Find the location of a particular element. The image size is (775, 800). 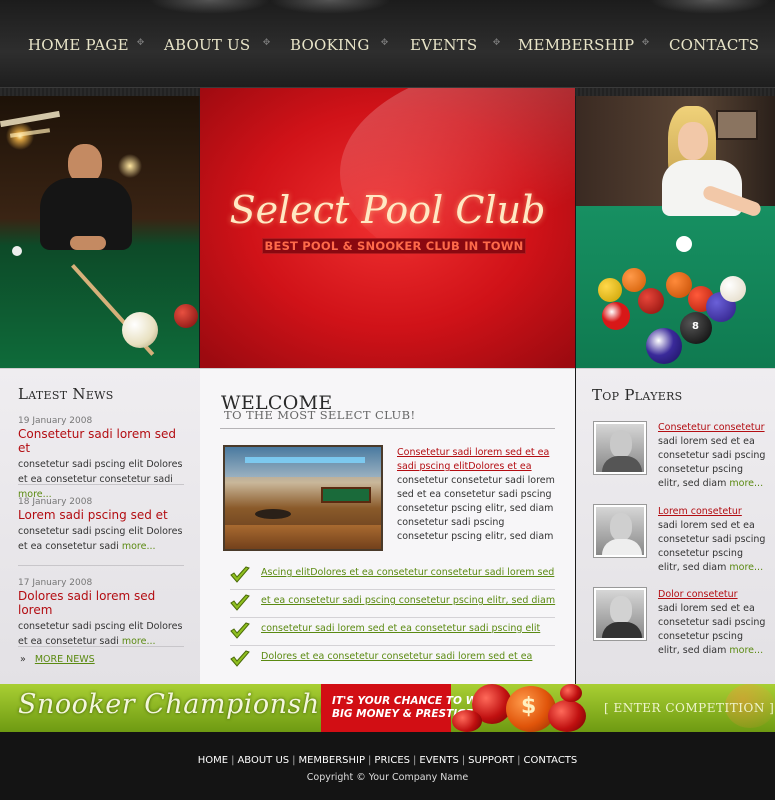

striped-blue-ball is located at coordinates (664, 346).